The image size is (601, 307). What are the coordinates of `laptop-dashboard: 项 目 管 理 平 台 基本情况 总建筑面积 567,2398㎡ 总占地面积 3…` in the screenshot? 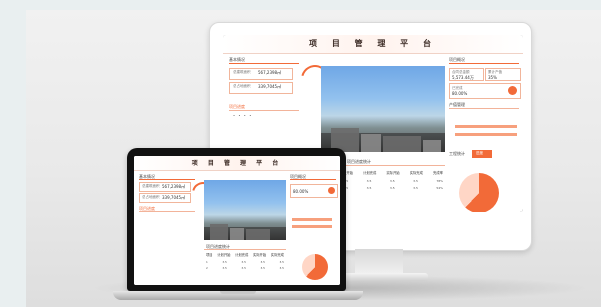 It's located at (237, 220).